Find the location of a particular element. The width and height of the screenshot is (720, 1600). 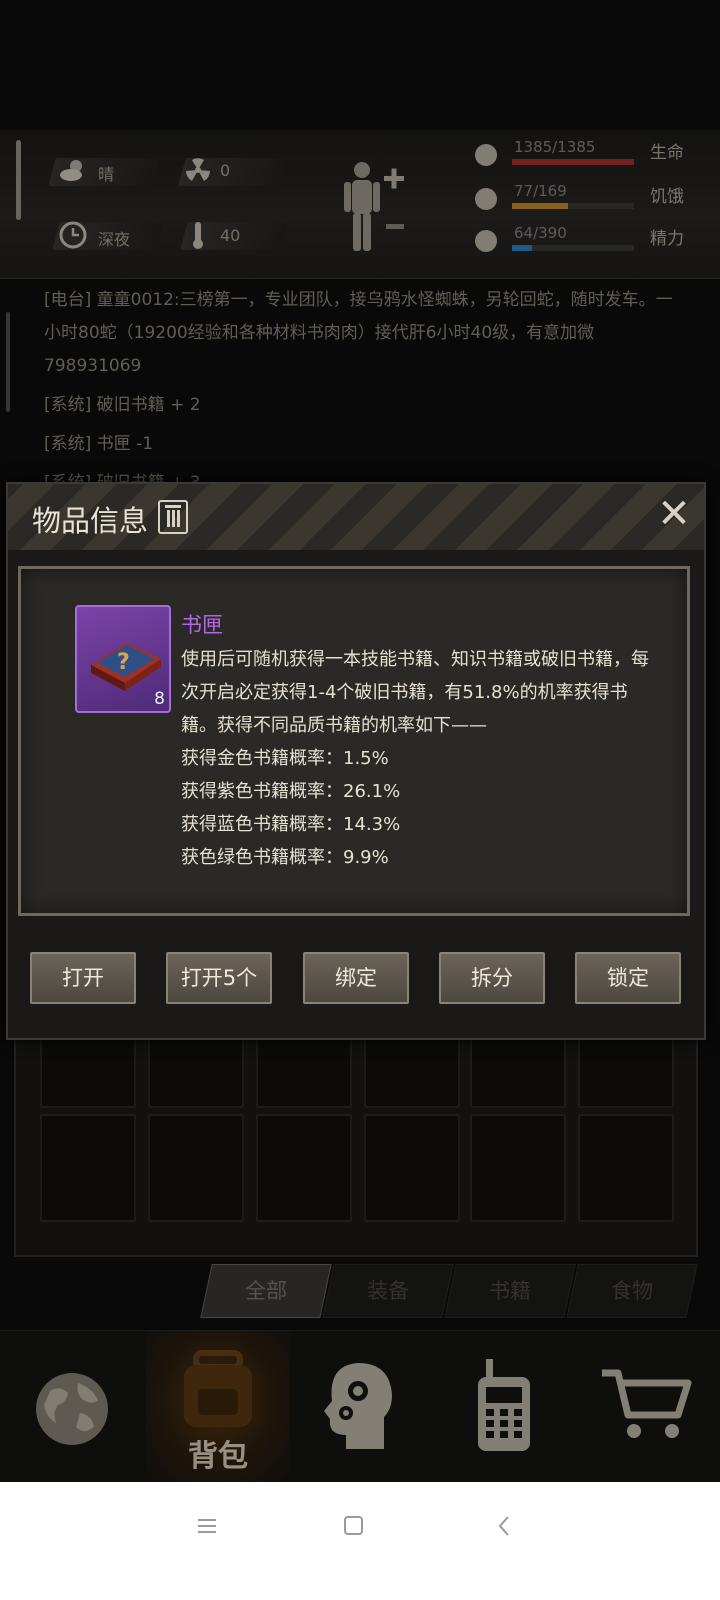

trash-icon is located at coordinates (173, 517).